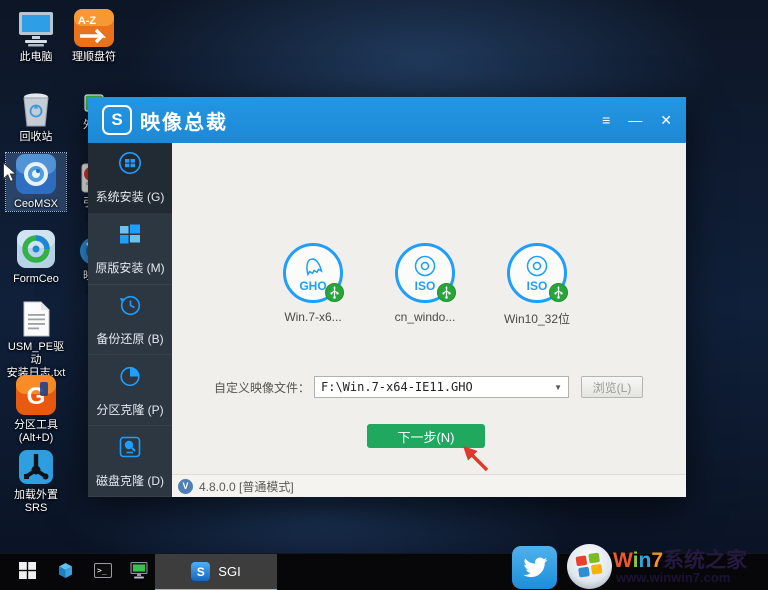 The width and height of the screenshot is (768, 590). Describe the element at coordinates (36, 431) in the screenshot. I see `desktop-icon-label: 分区工具 (Alt+D)` at that location.